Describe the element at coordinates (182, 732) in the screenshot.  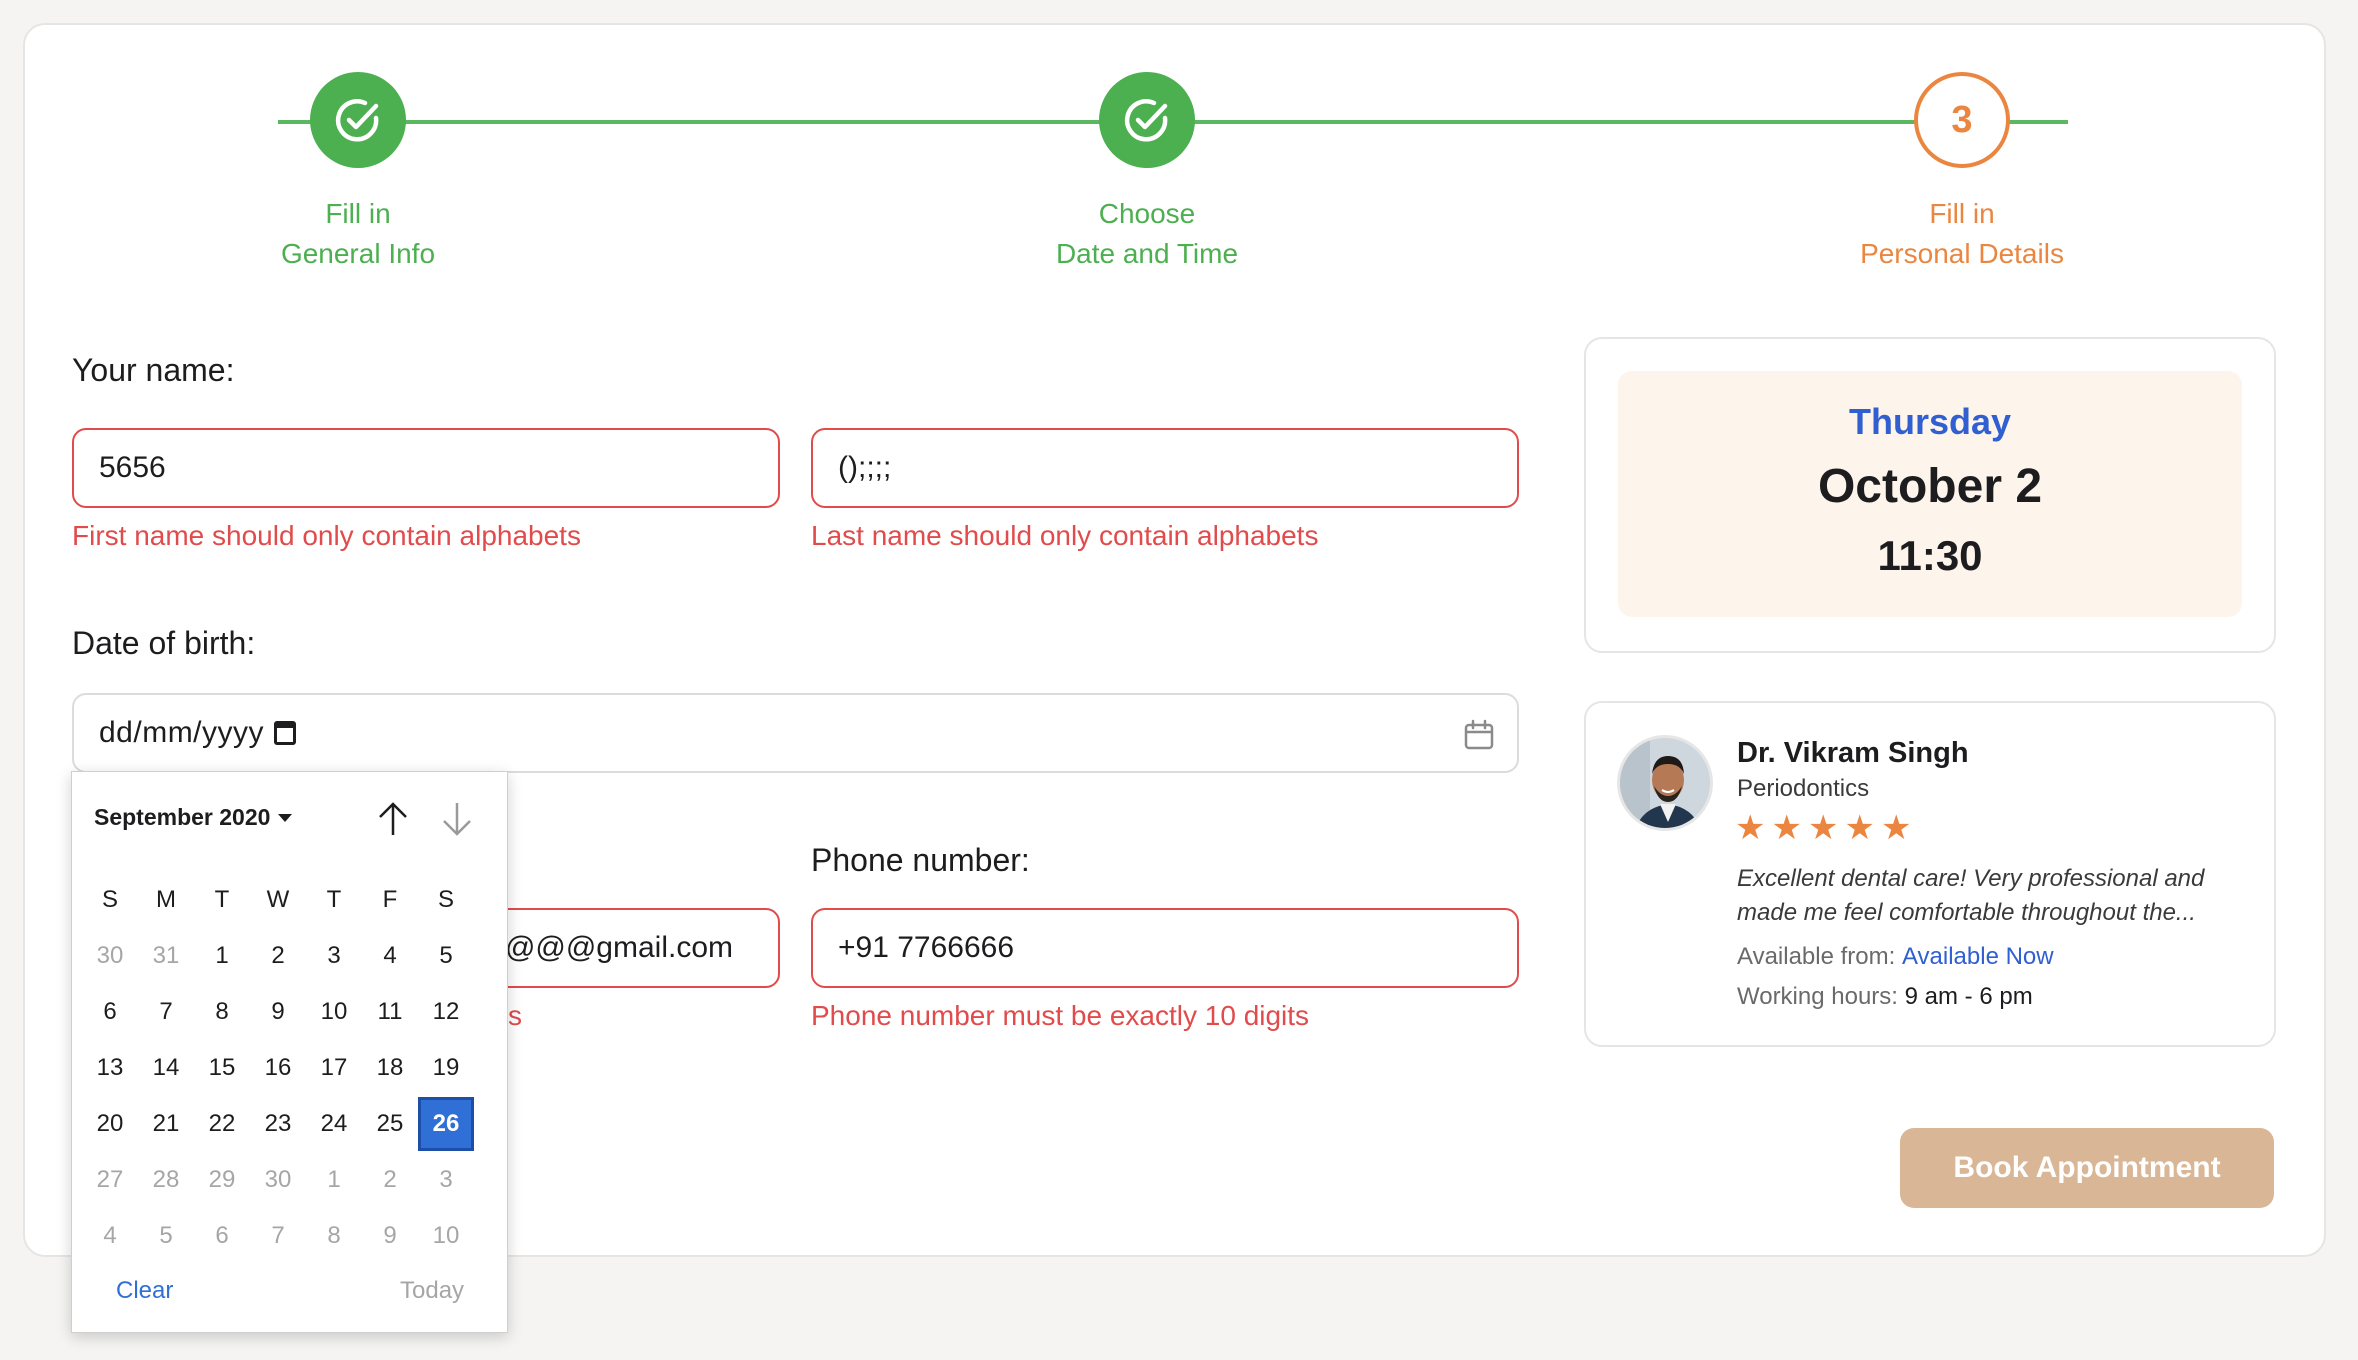
I see `dob-placeholder: dd/mm/yyyy` at that location.